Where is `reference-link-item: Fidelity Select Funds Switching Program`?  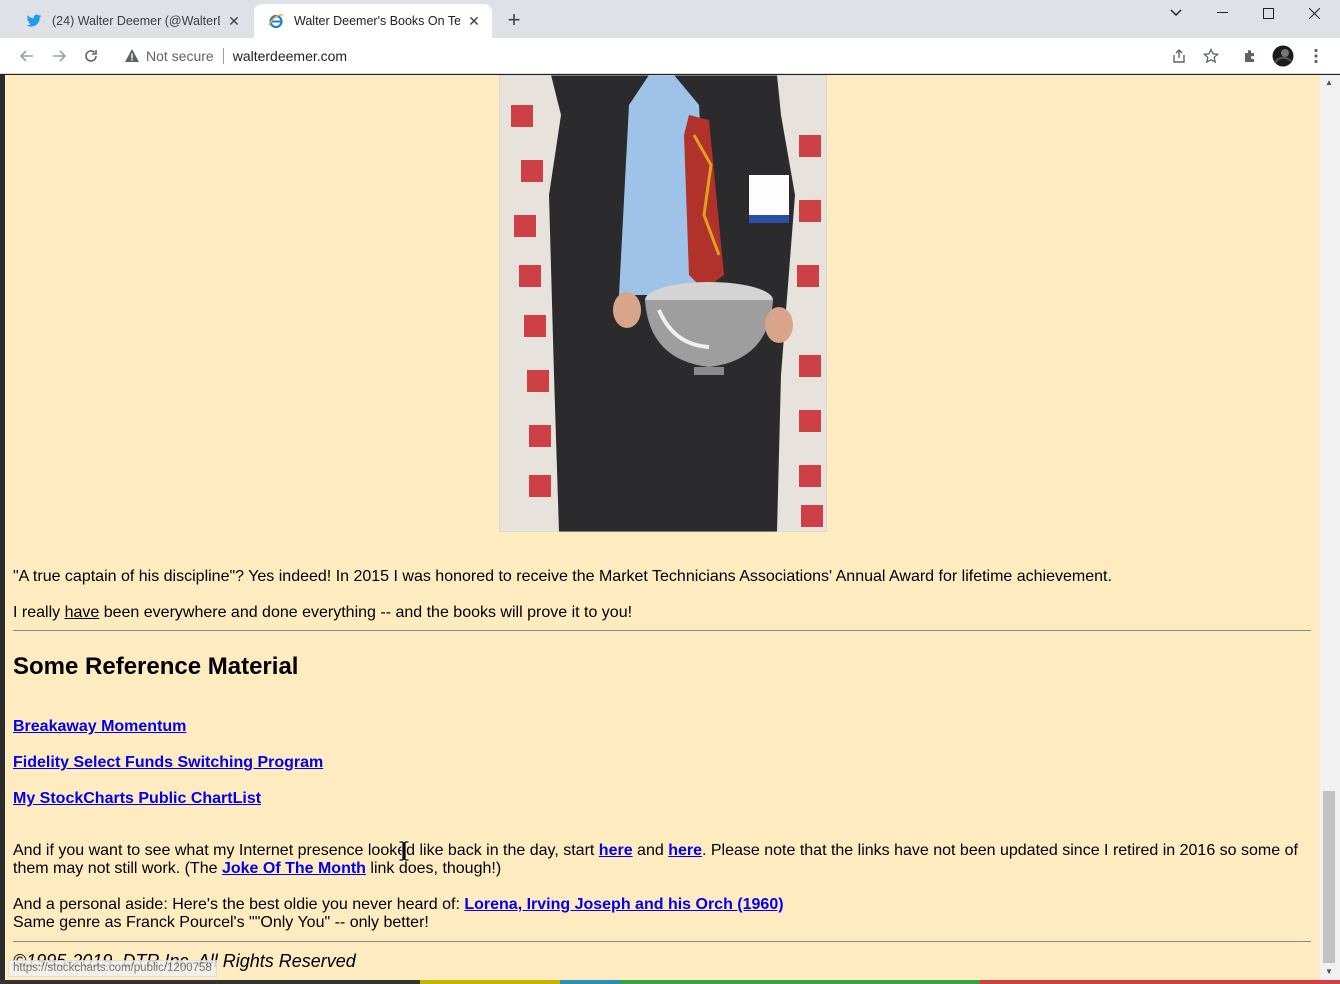
reference-link-item: Fidelity Select Funds Switching Program is located at coordinates (168, 763).